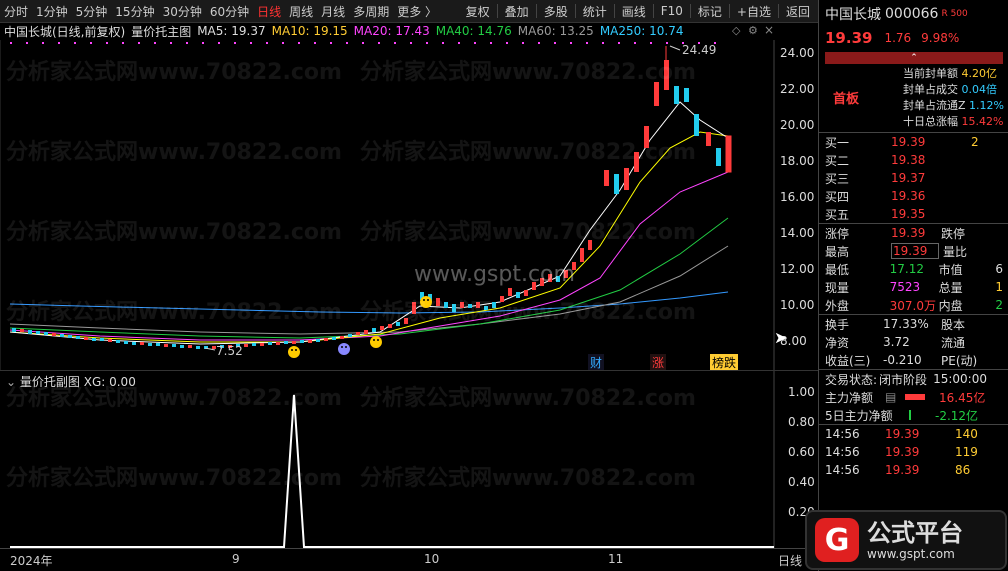  I want to click on sub-collapse-icon: ⌄, so click(11, 382).